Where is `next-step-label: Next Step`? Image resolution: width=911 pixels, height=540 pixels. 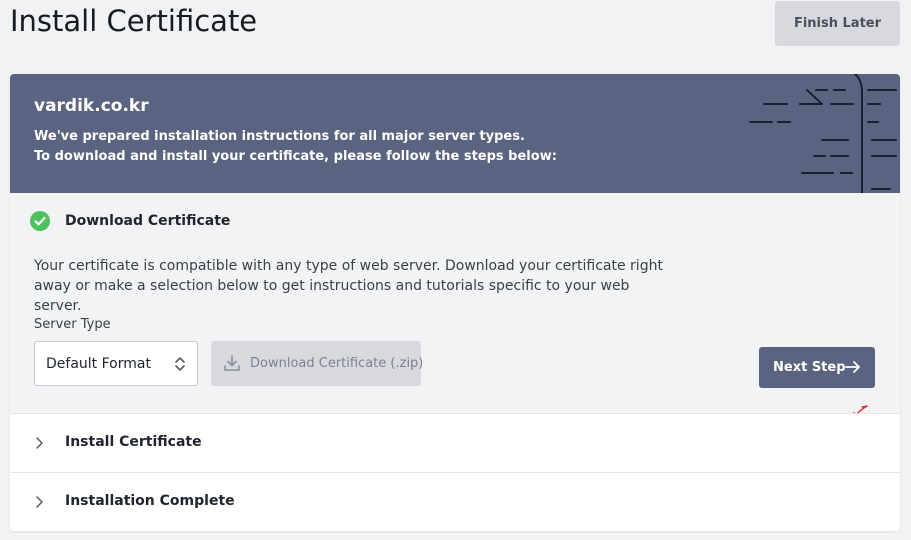
next-step-label: Next Step is located at coordinates (809, 367).